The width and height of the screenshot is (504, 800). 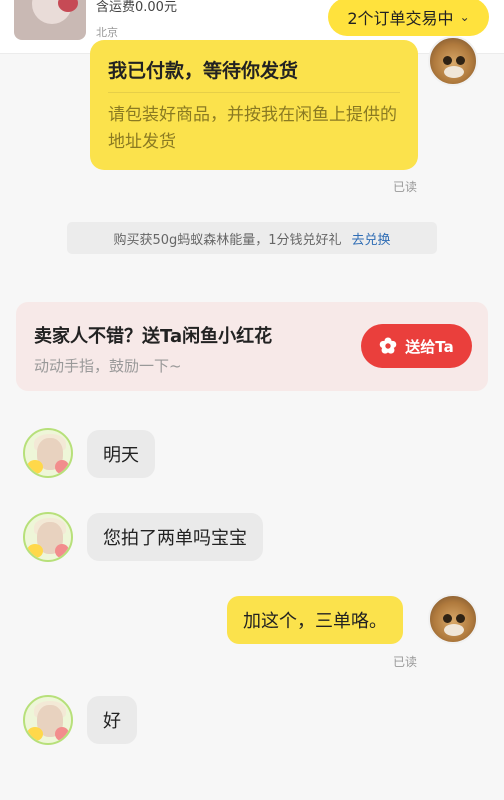 What do you see at coordinates (464, 17) in the screenshot?
I see `chevron-down-icon: ⌄` at bounding box center [464, 17].